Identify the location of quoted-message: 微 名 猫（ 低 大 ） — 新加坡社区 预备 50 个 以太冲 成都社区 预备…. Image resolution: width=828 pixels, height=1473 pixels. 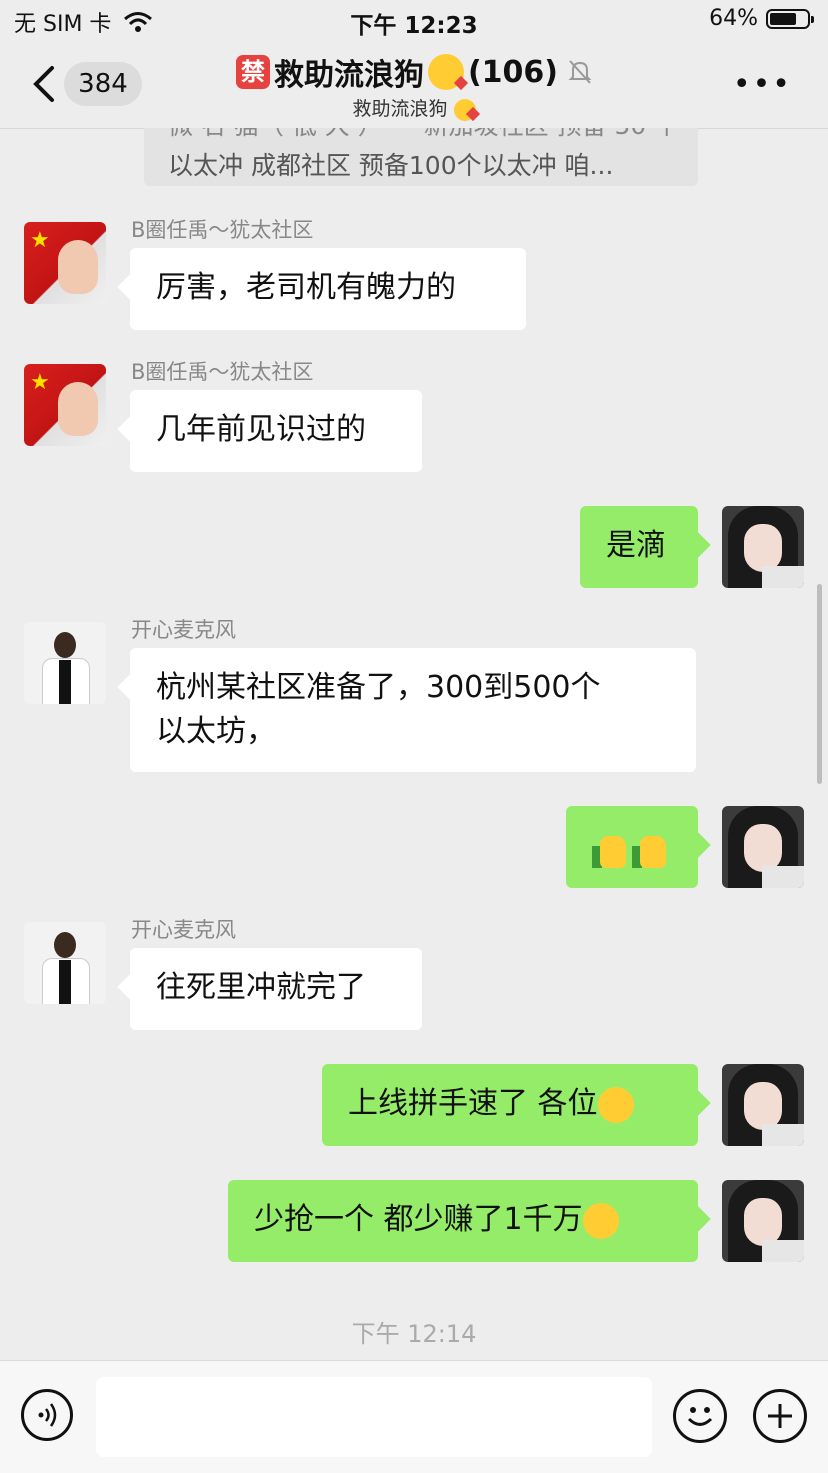
(421, 157).